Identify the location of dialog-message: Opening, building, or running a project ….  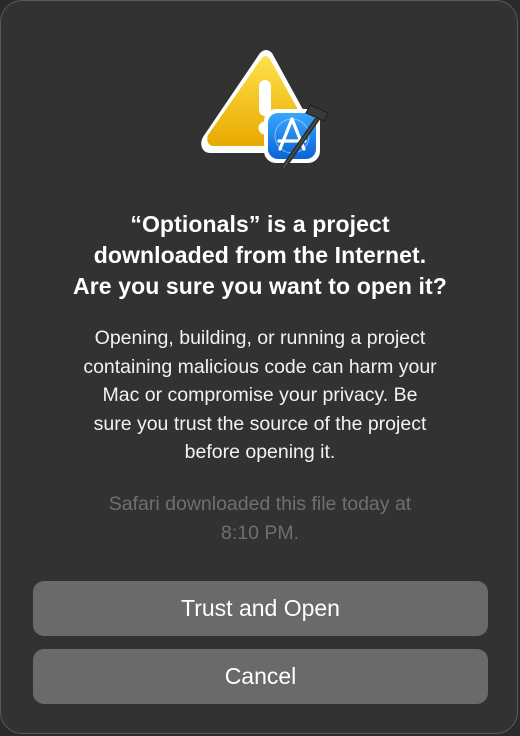
(260, 395).